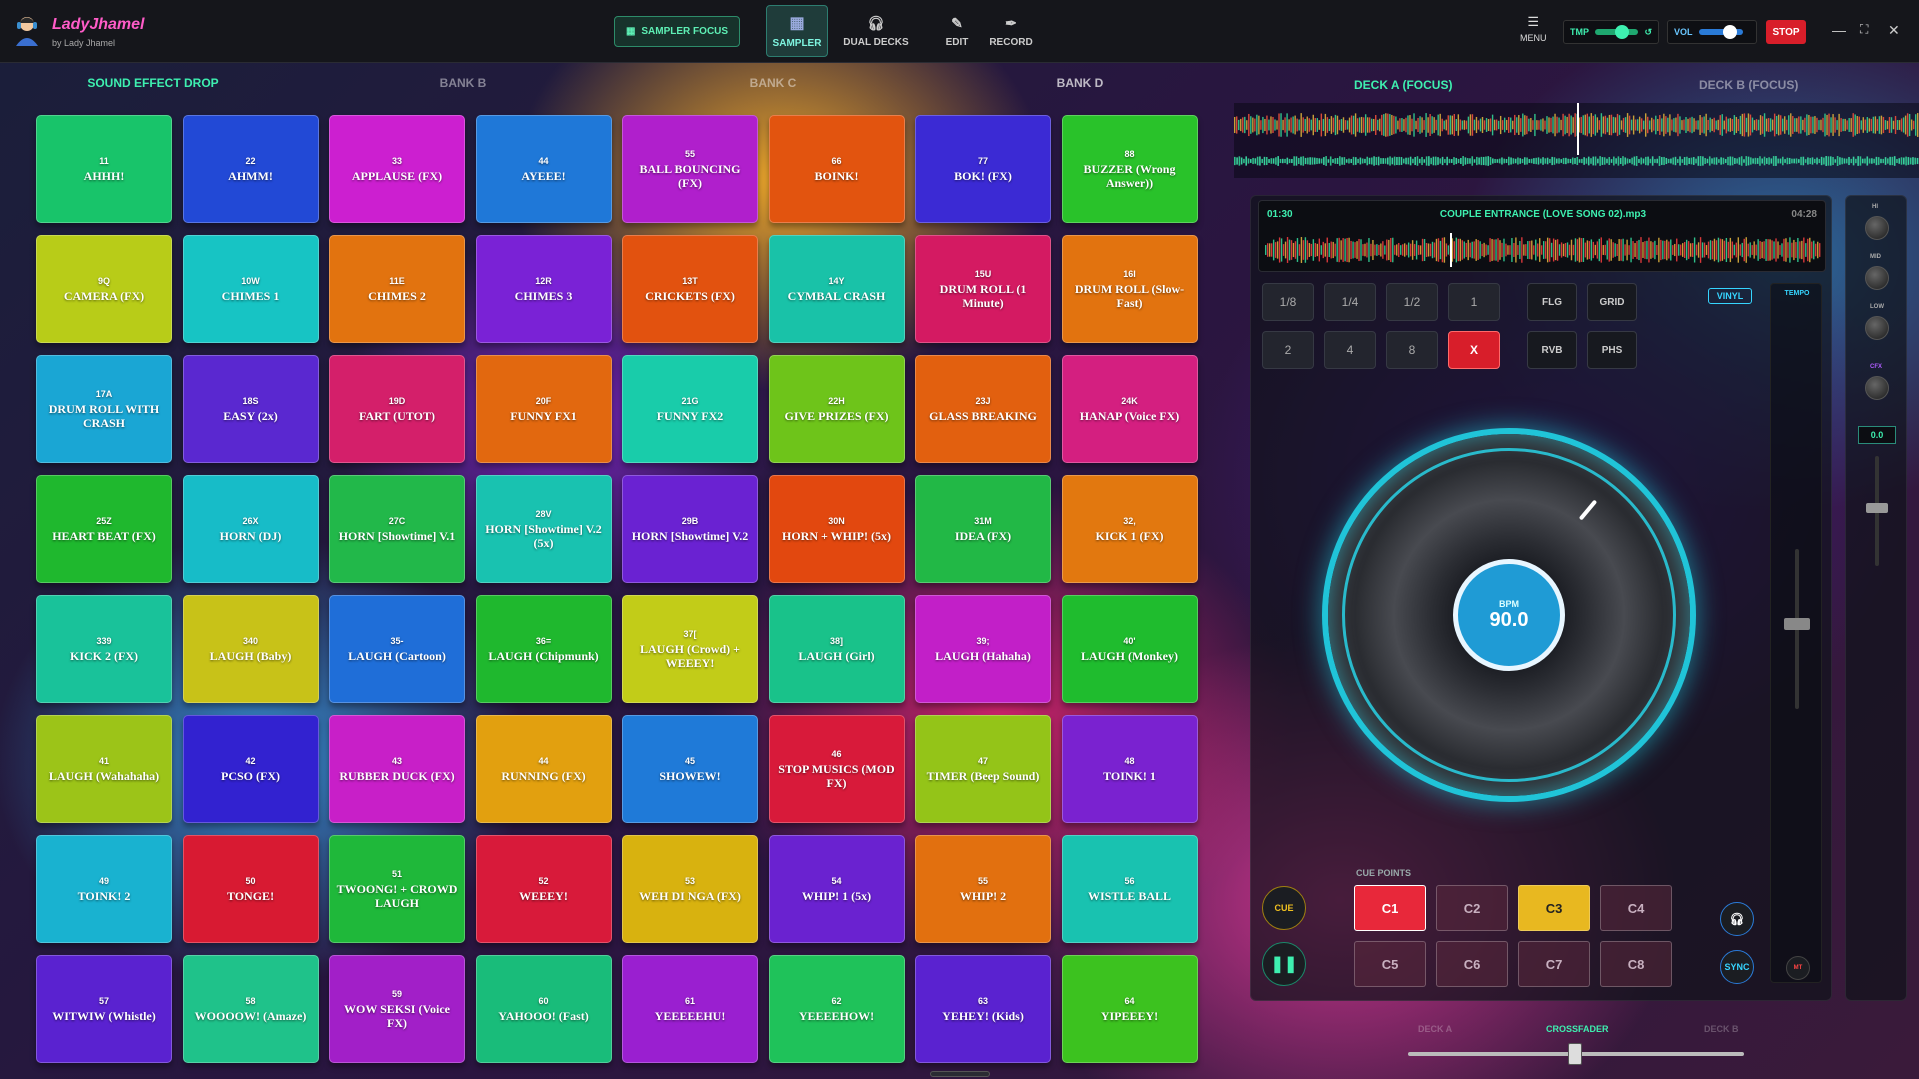 The height and width of the screenshot is (1079, 1919). I want to click on track-waveform, so click(1543, 250).